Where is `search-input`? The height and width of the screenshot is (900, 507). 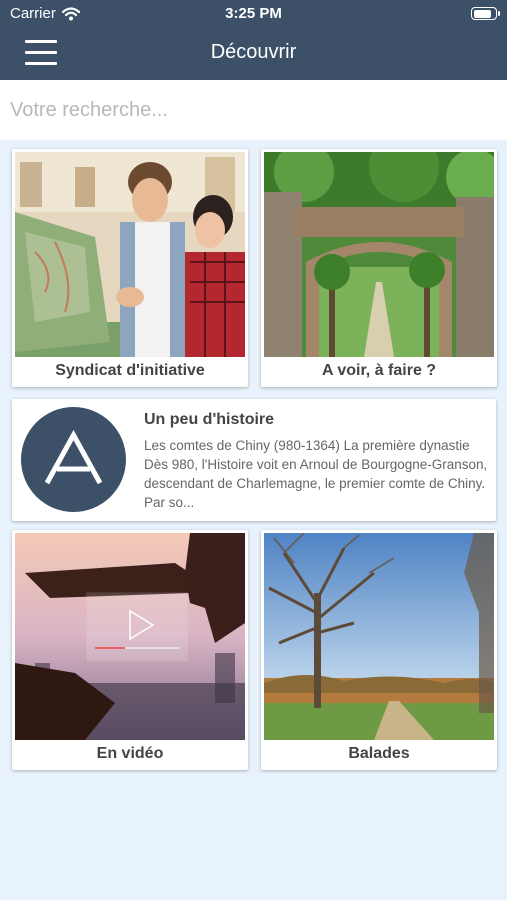
search-input is located at coordinates (253, 110).